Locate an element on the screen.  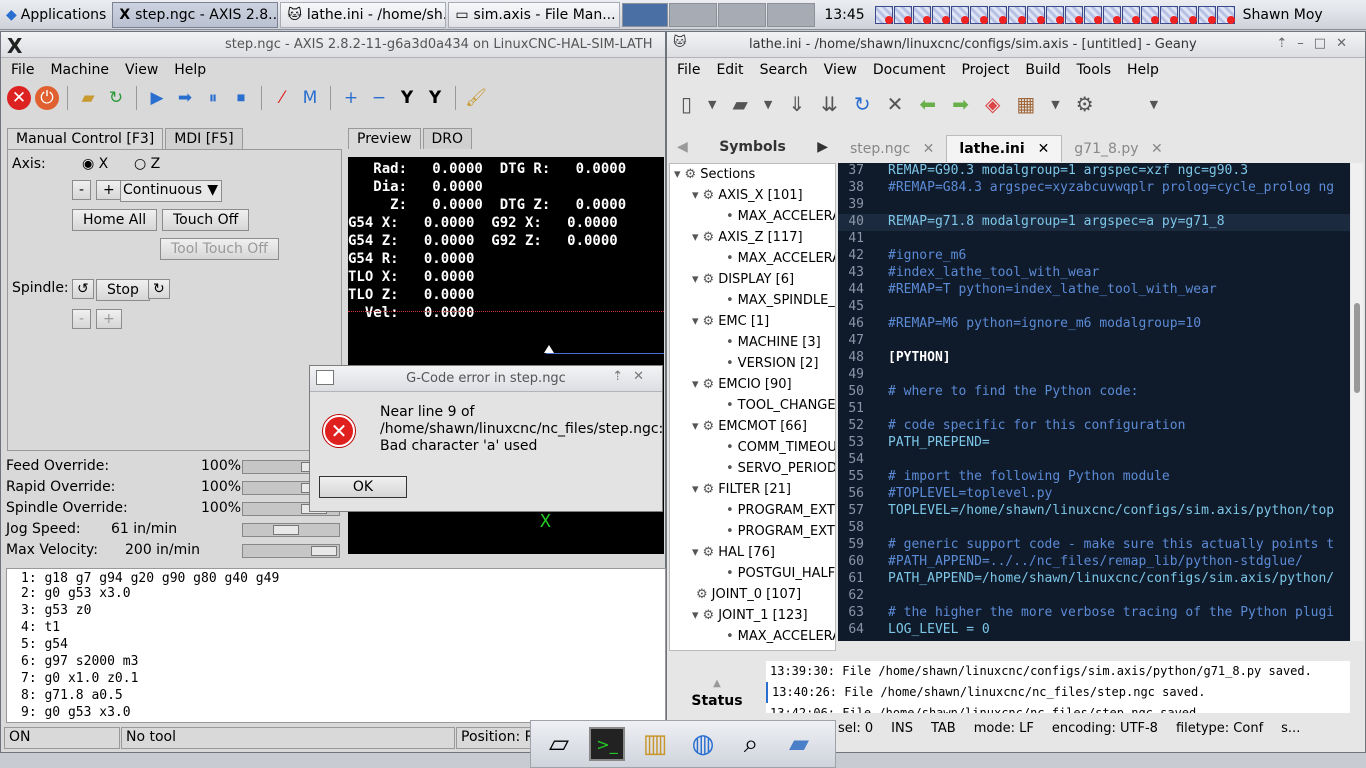
tab-g71-8-py: g71_8.py ✕ is located at coordinates (1118, 149).